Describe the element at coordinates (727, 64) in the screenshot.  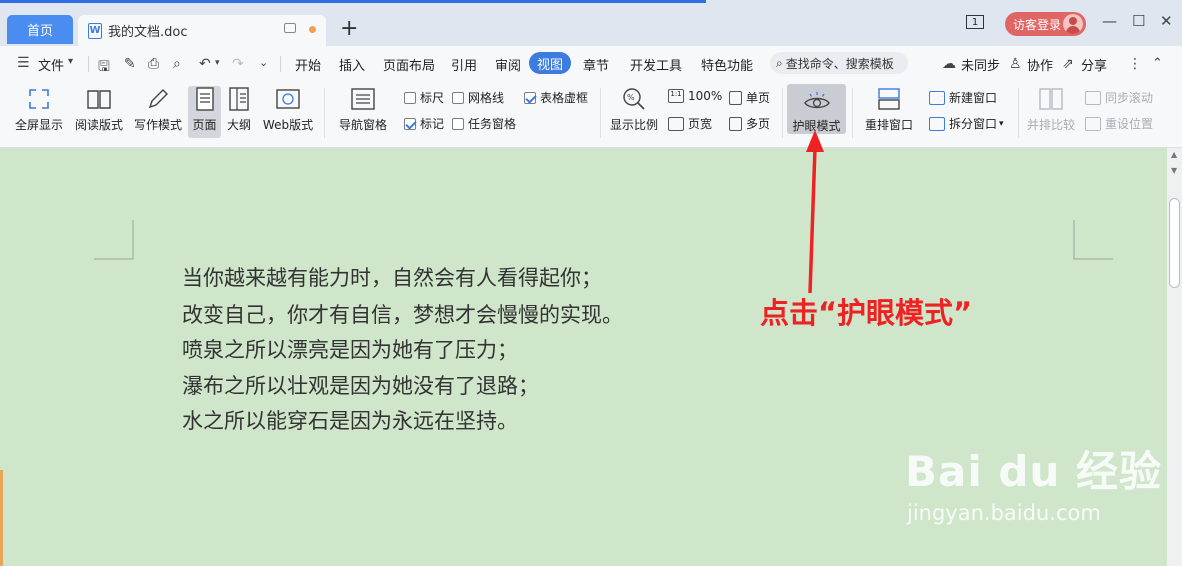
I see `menu-special: 特色功能` at that location.